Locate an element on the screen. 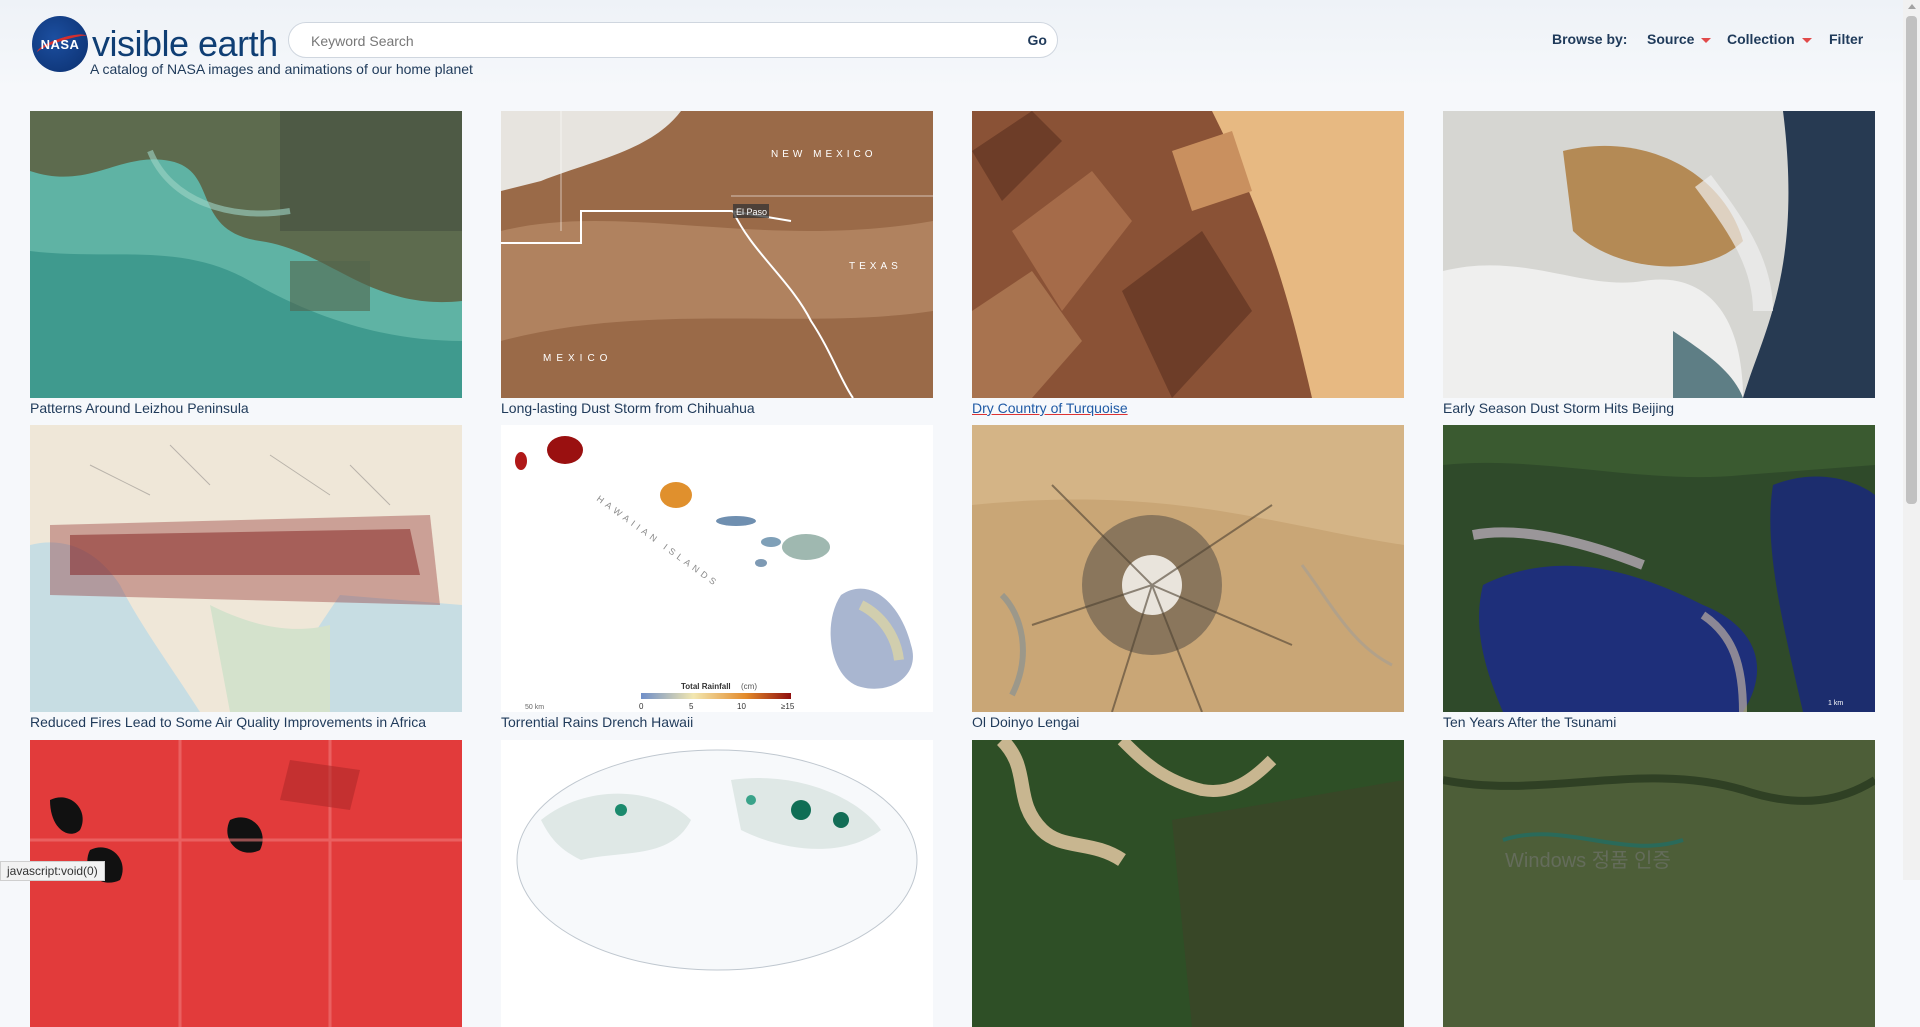 This screenshot has height=1027, width=1920. thumbnail-leizhou is located at coordinates (246, 254).